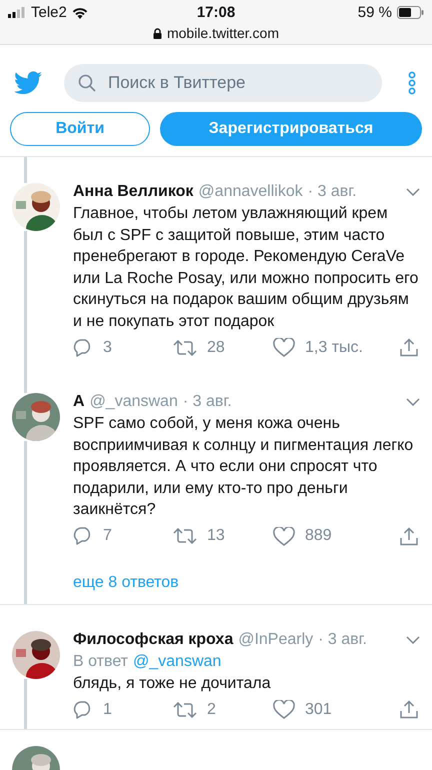 Image resolution: width=432 pixels, height=770 pixels. Describe the element at coordinates (291, 129) in the screenshot. I see `sign-up-button: Зарегистрироваться` at that location.